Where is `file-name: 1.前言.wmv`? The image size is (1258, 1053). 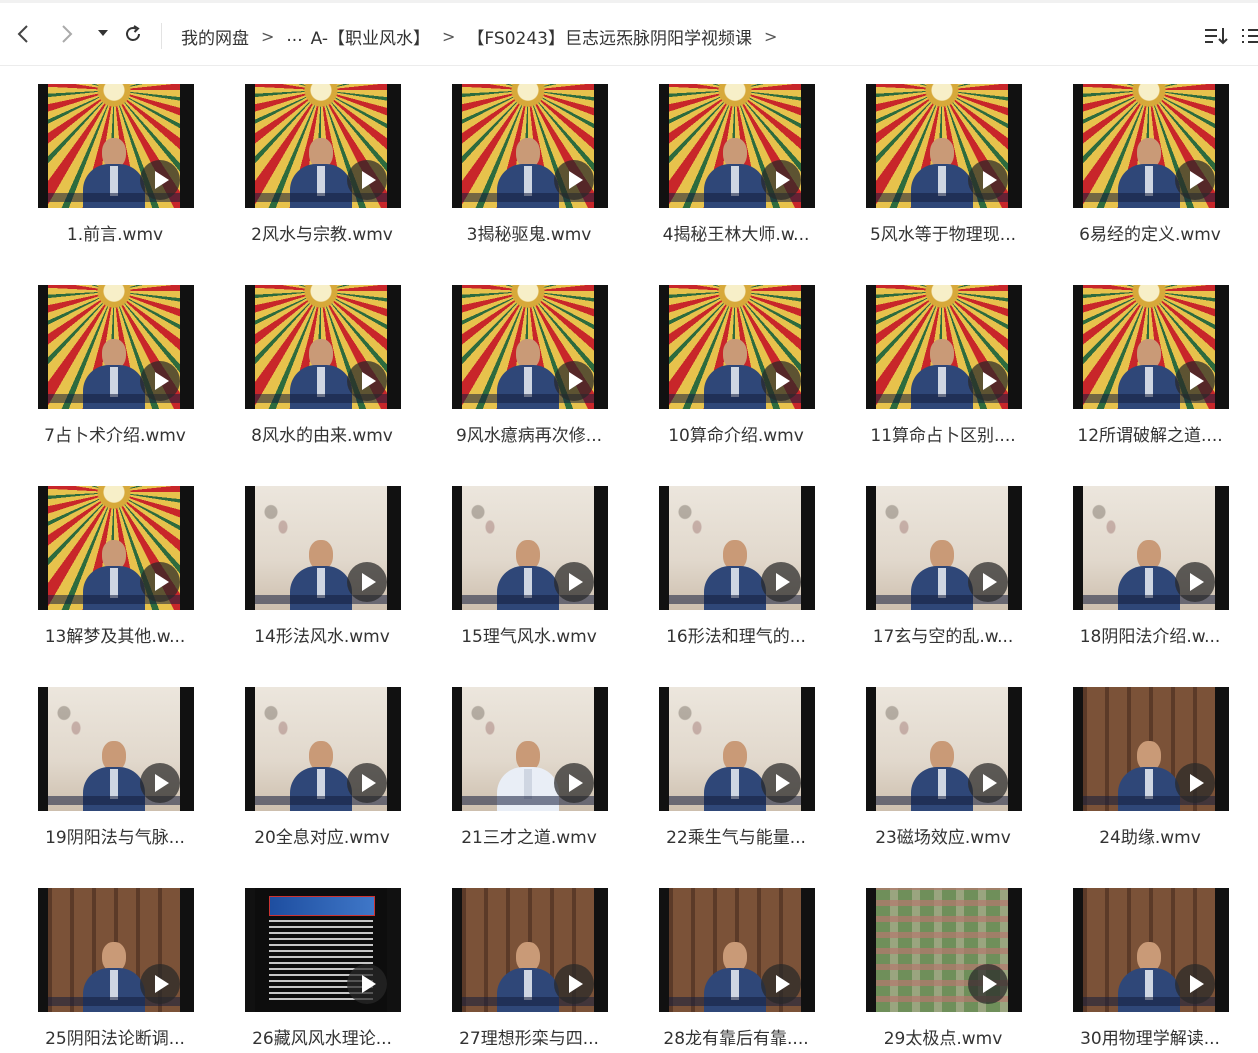 file-name: 1.前言.wmv is located at coordinates (115, 235).